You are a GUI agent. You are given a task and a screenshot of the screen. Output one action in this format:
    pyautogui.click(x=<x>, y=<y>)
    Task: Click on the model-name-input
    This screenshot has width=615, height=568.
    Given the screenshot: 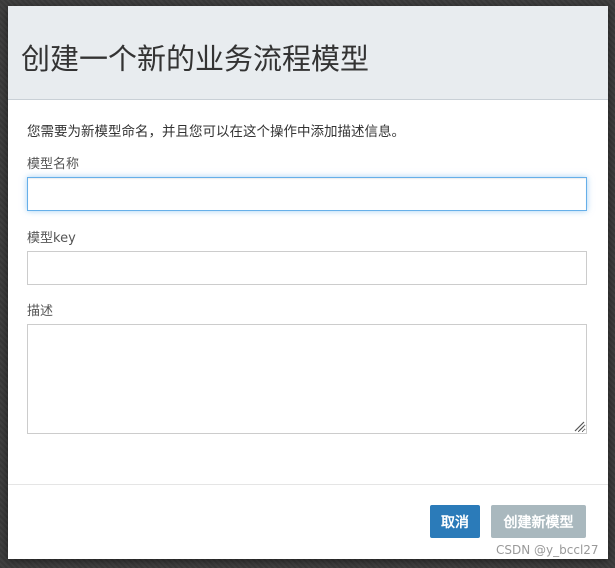 What is the action you would take?
    pyautogui.click(x=307, y=194)
    